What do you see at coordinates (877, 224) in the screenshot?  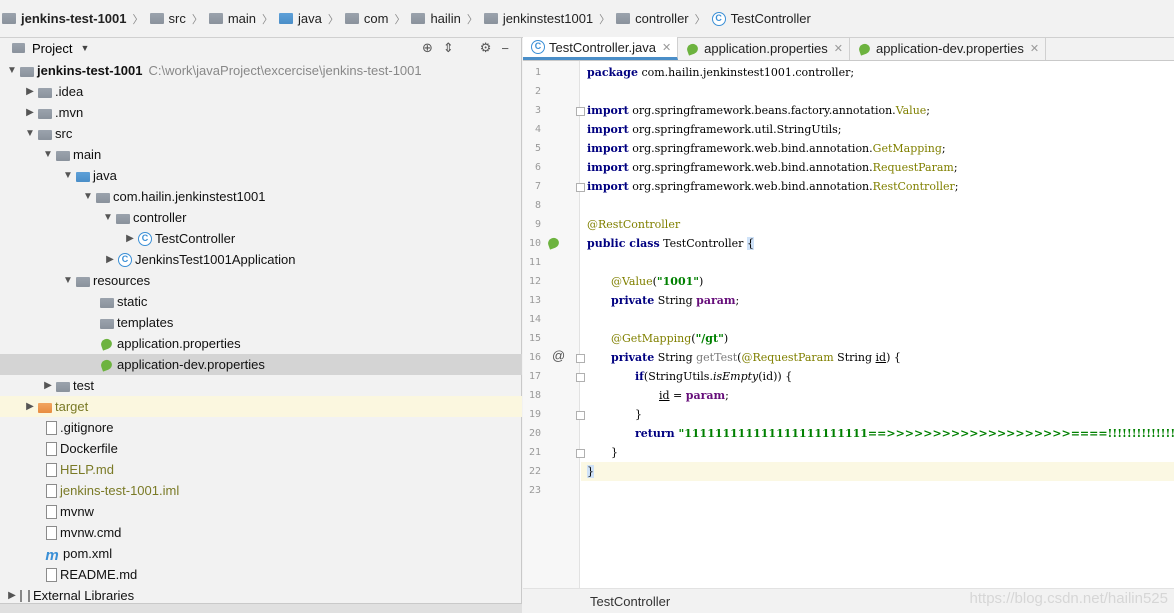 I see `code-line: @RestController` at bounding box center [877, 224].